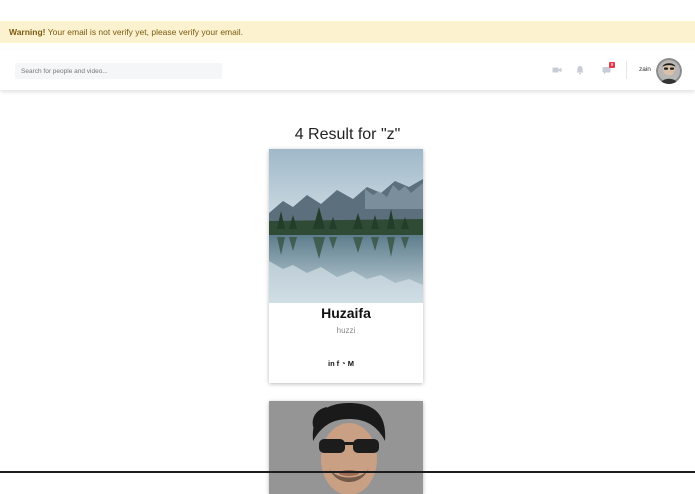 The image size is (695, 494). I want to click on search-input, so click(118, 71).